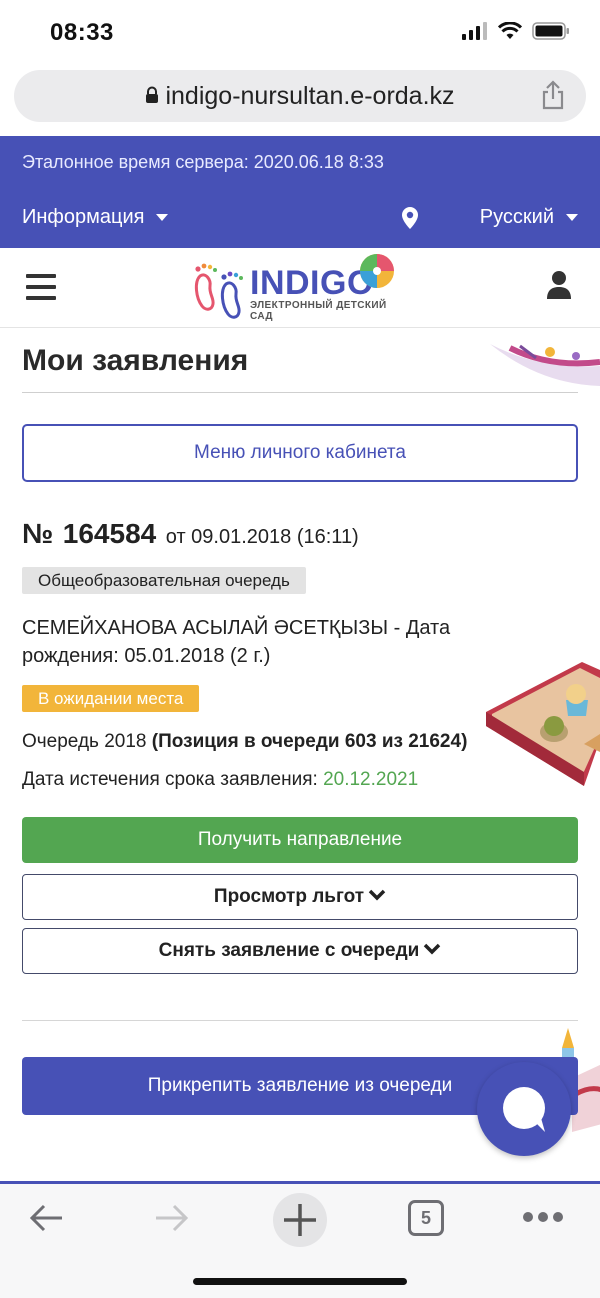  What do you see at coordinates (510, 30) in the screenshot?
I see `wifi-icon` at bounding box center [510, 30].